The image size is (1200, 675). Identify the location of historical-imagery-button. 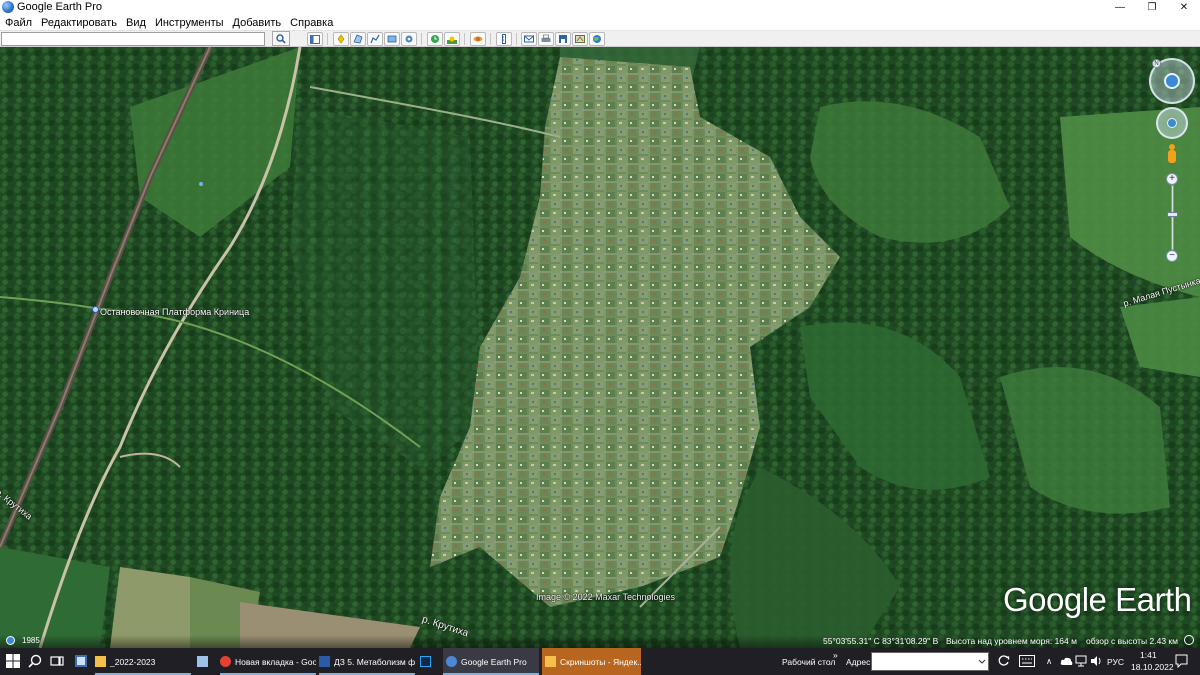
(435, 39).